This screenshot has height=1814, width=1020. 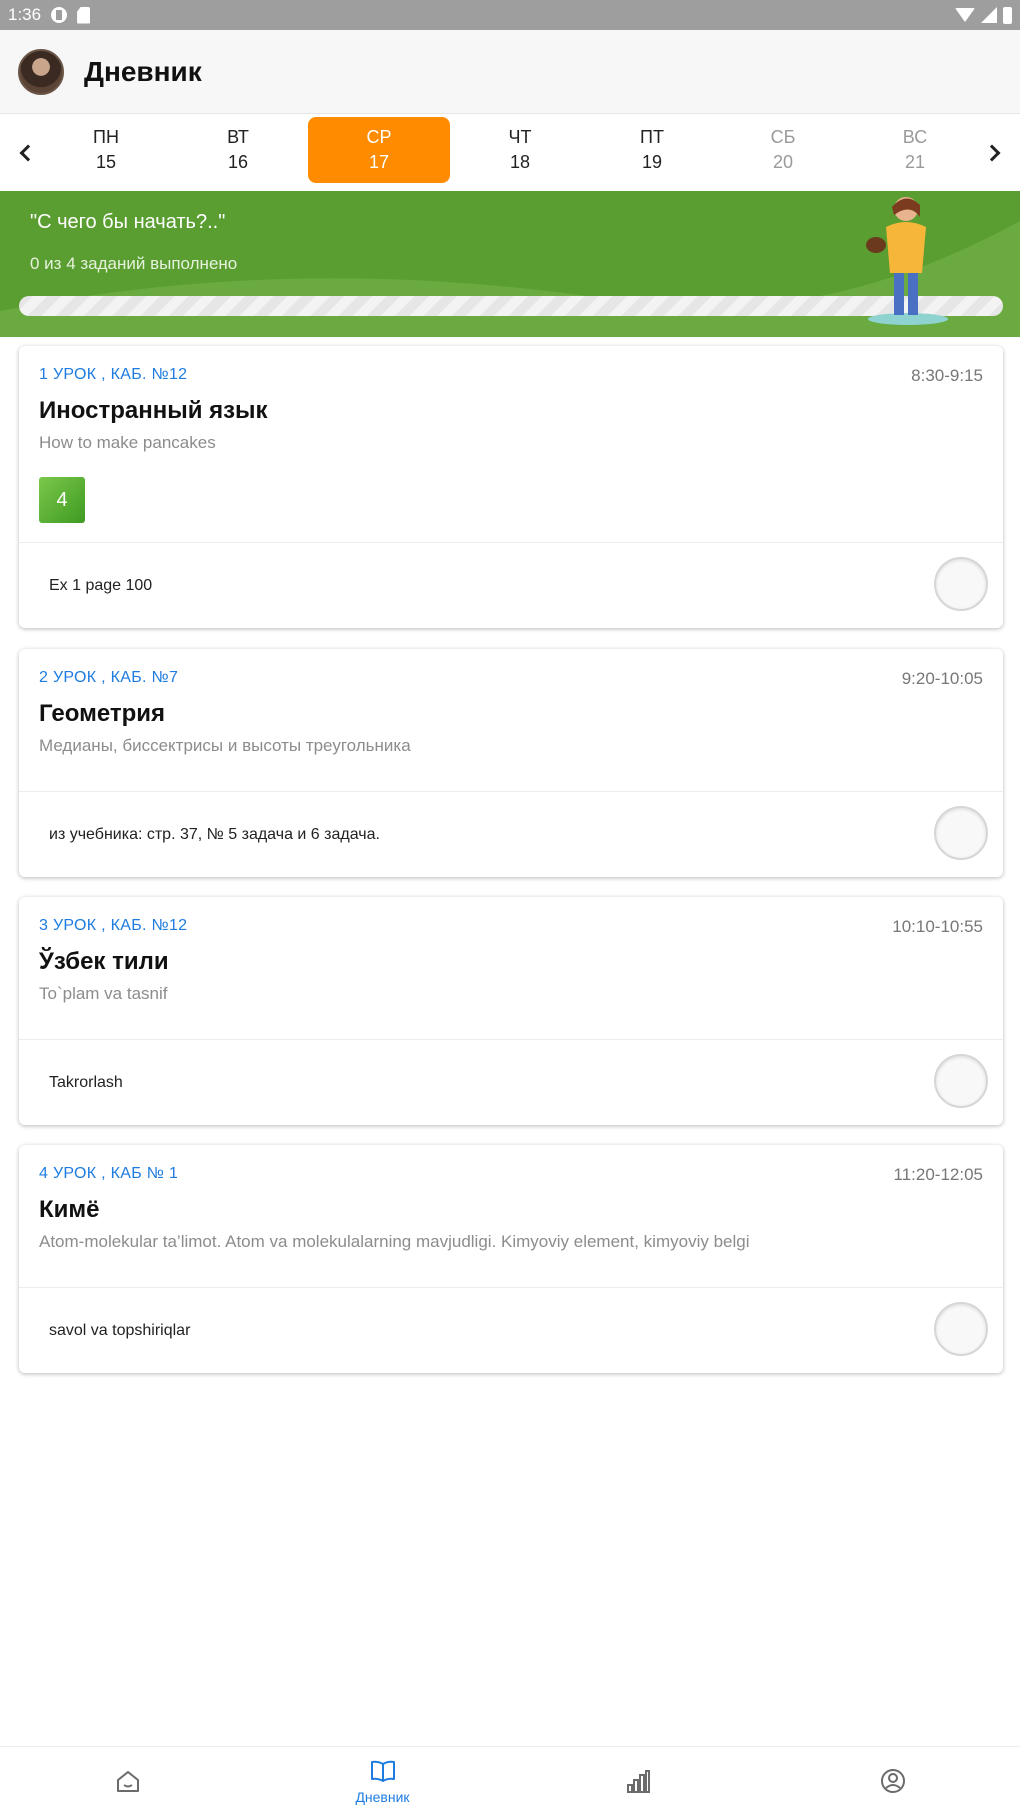 I want to click on homework-row: Ex 1 page 100, so click(x=511, y=585).